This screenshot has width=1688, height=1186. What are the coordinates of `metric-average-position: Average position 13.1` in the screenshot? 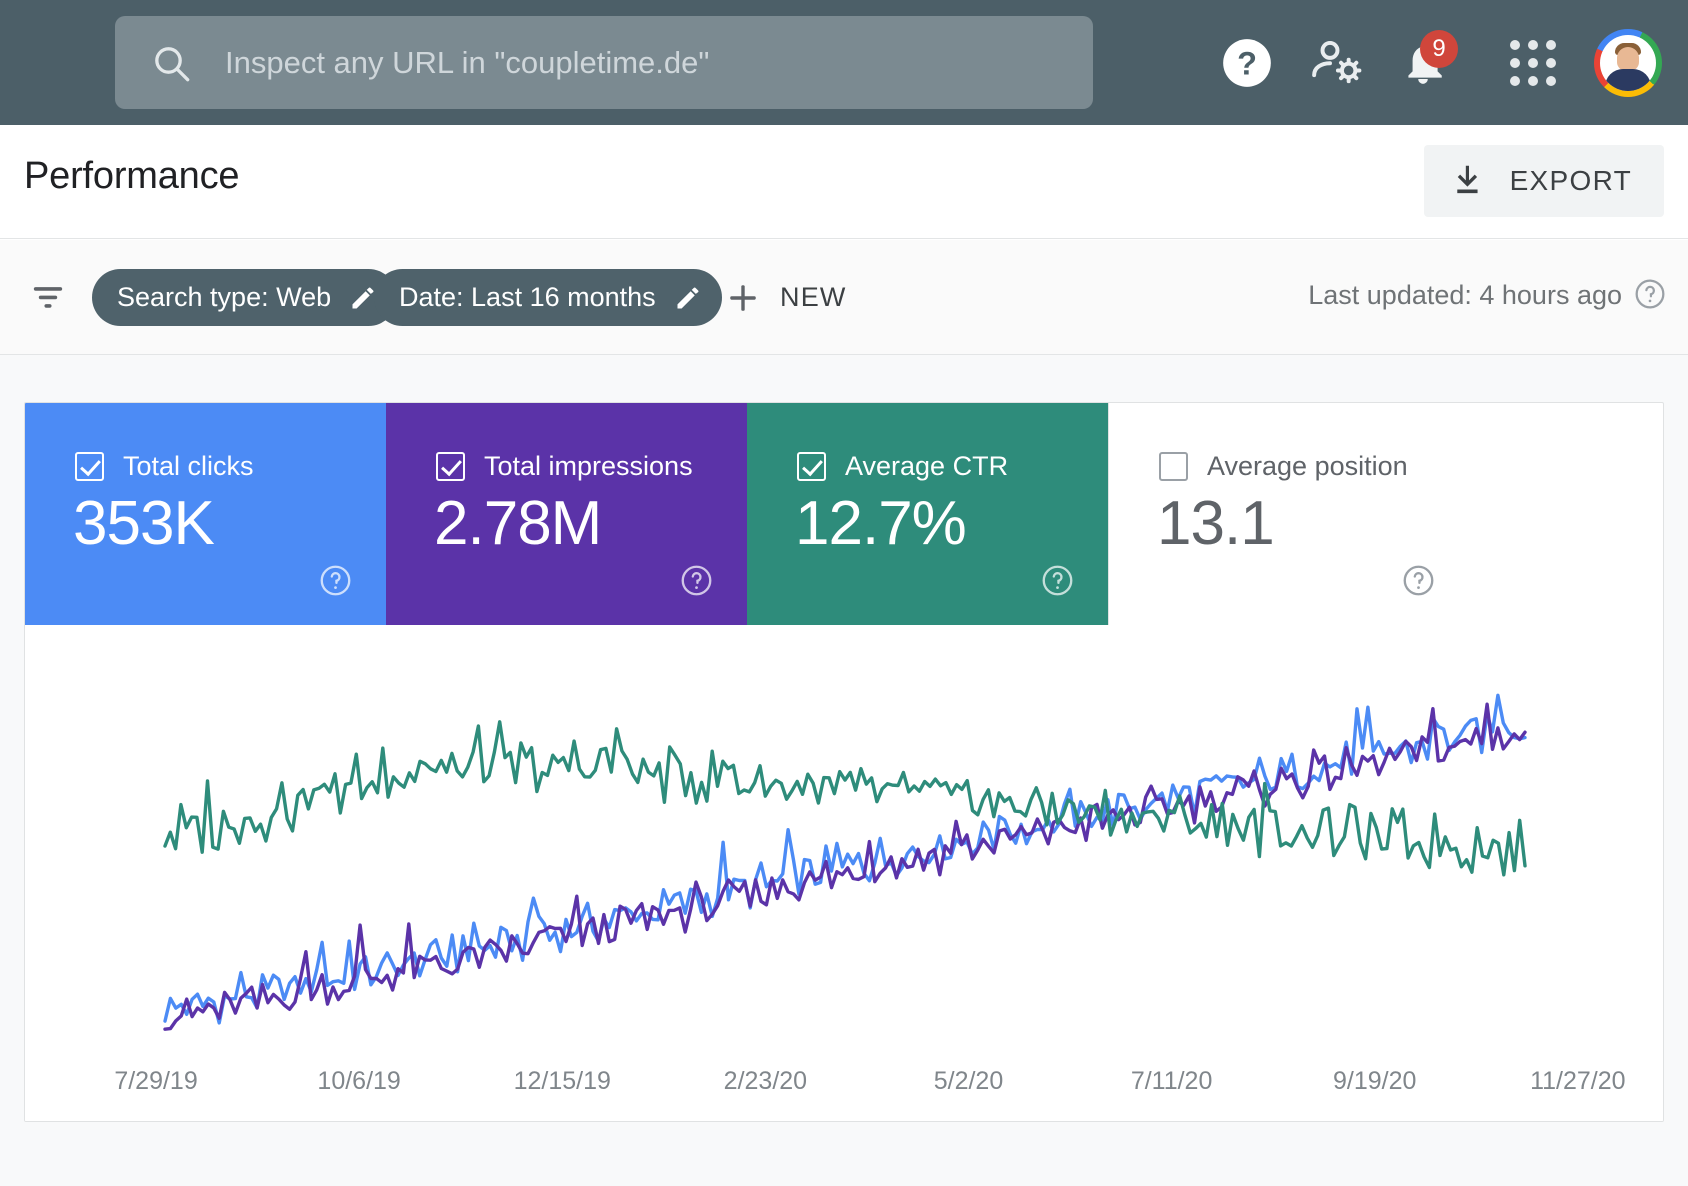 It's located at (1288, 514).